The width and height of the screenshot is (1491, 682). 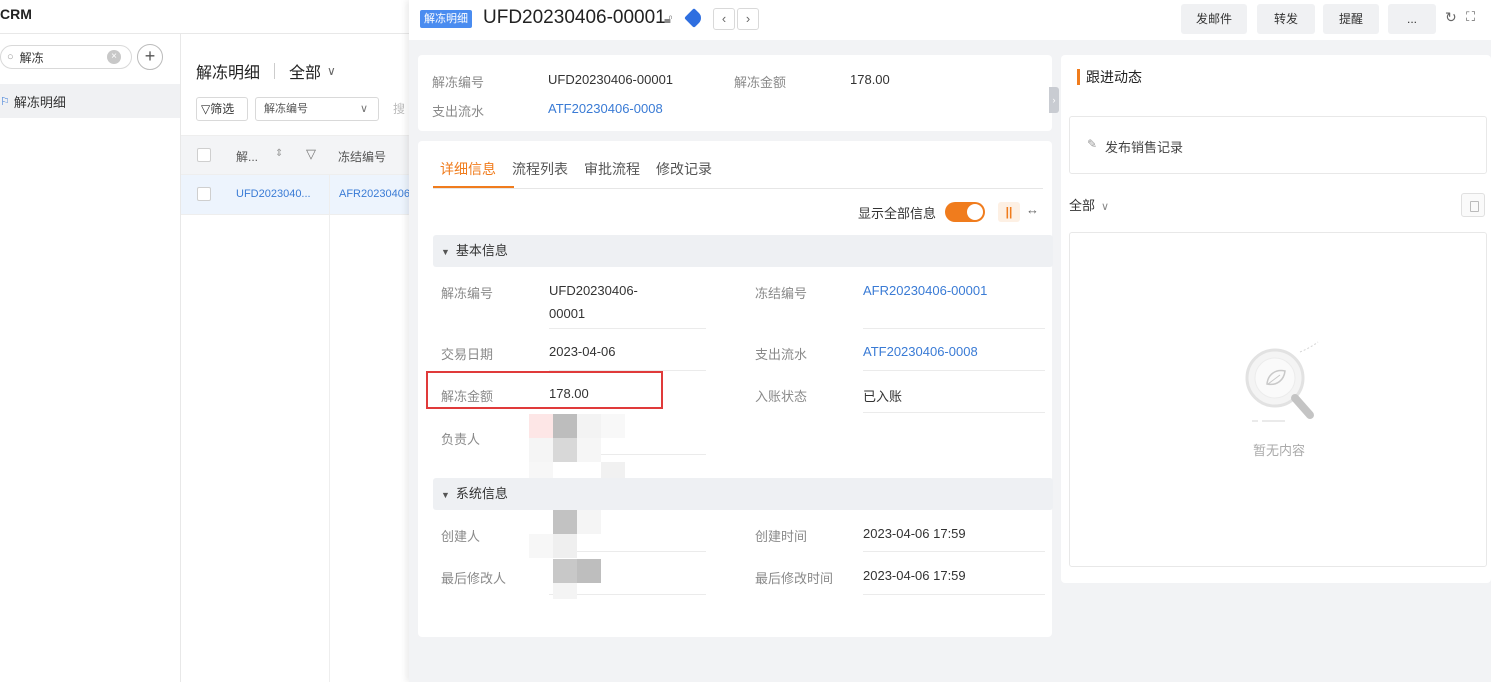 I want to click on field-value-last-modified-time: 2023-04-06 17:59, so click(x=914, y=575).